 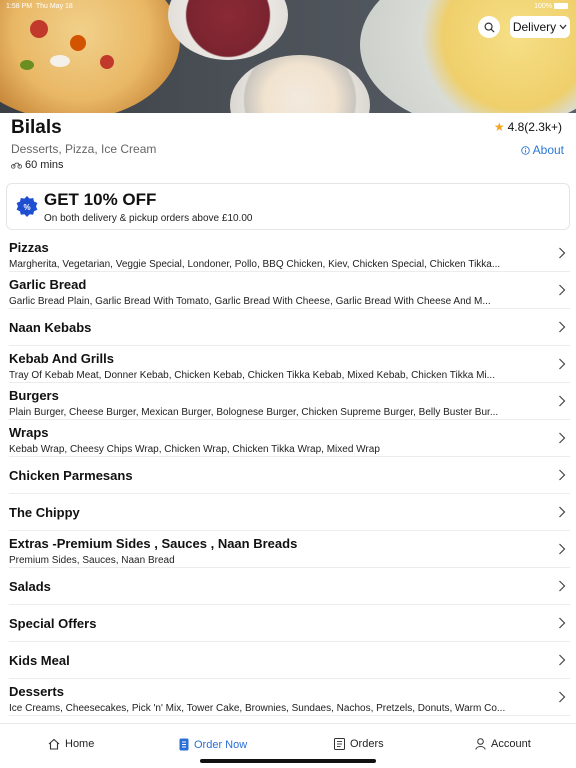 I want to click on chevron-down-icon, so click(x=563, y=27).